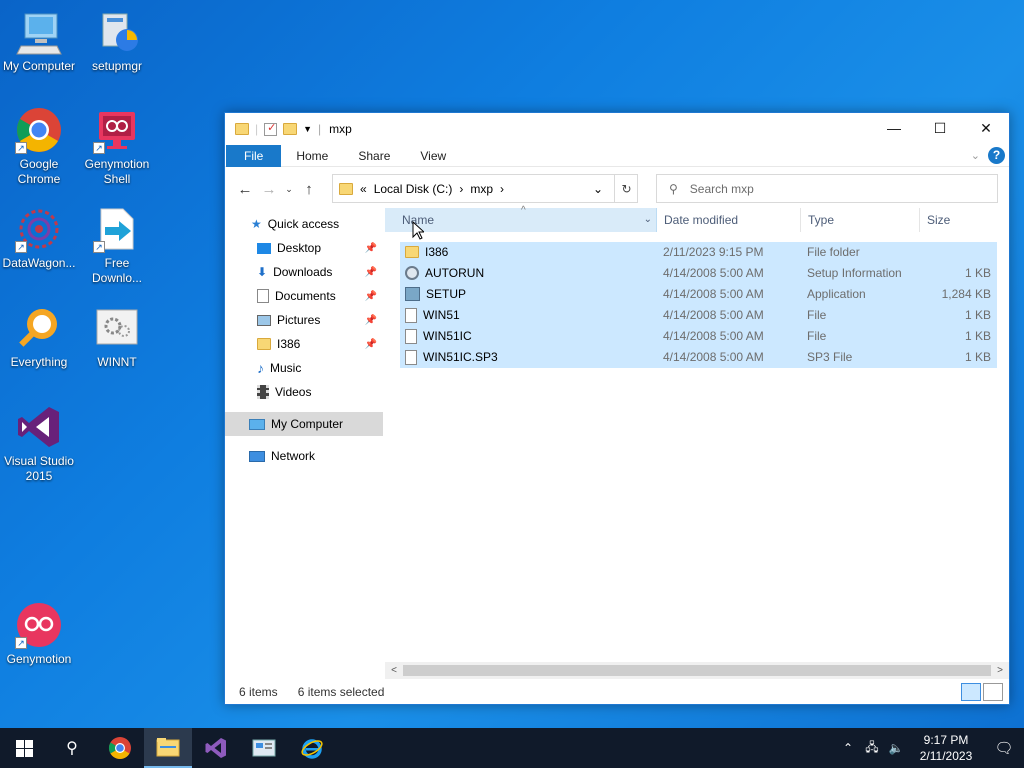  Describe the element at coordinates (117, 337) in the screenshot. I see `desktop-icon-winnt: WINNT` at that location.